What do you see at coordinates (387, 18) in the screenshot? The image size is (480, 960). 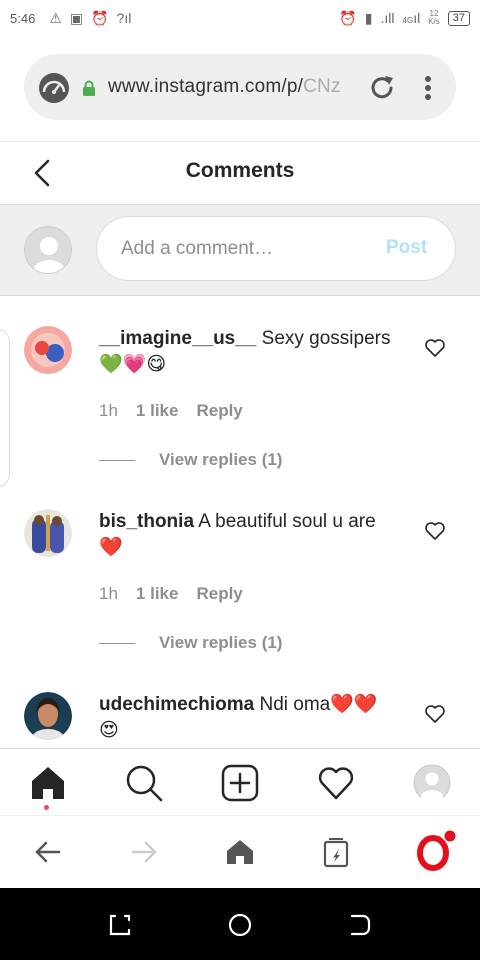 I see `signal-icon: .ıll` at bounding box center [387, 18].